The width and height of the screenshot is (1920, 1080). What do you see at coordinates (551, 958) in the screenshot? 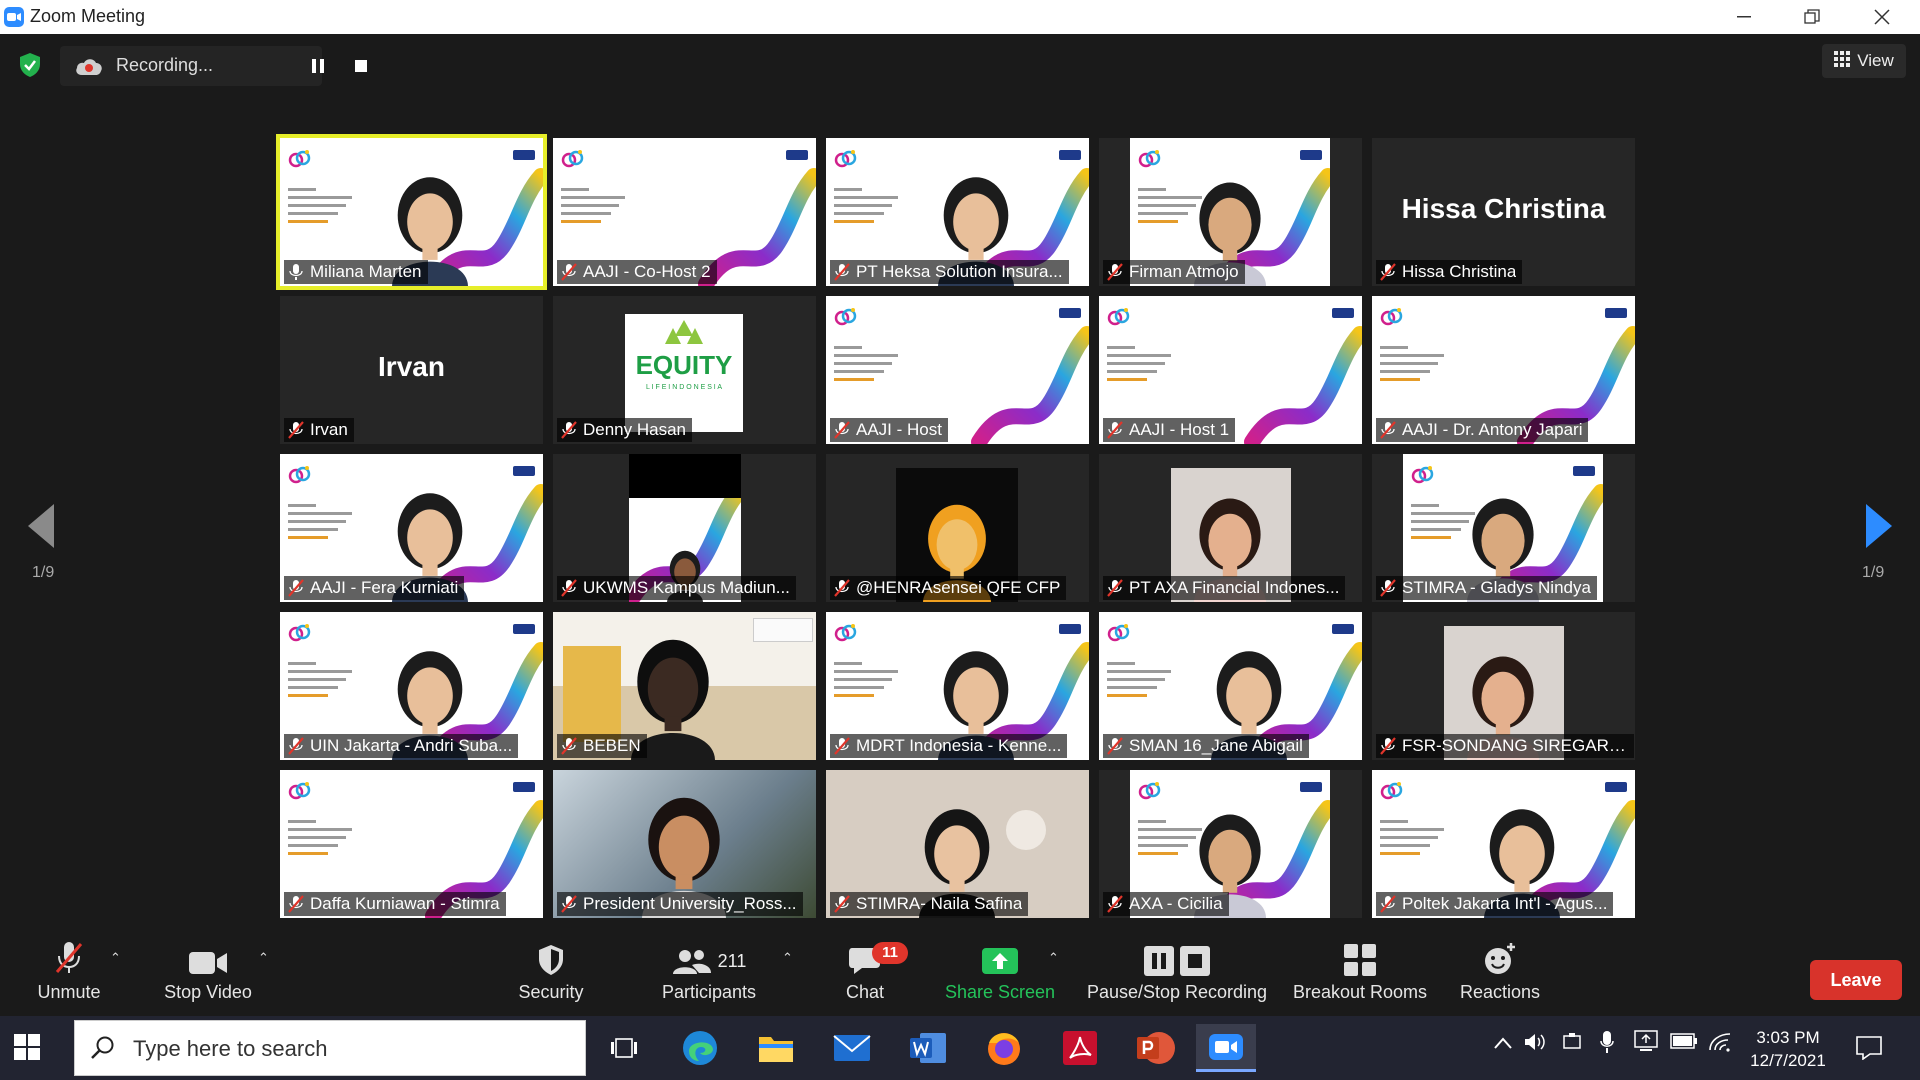
I see `security-shield-icon` at bounding box center [551, 958].